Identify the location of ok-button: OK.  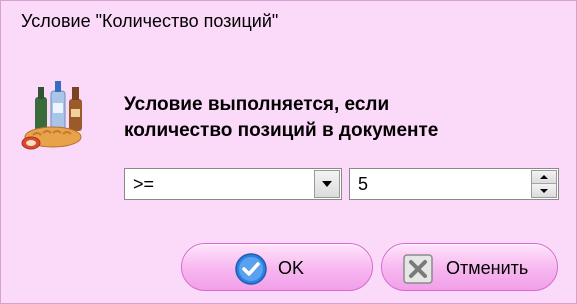
(277, 267).